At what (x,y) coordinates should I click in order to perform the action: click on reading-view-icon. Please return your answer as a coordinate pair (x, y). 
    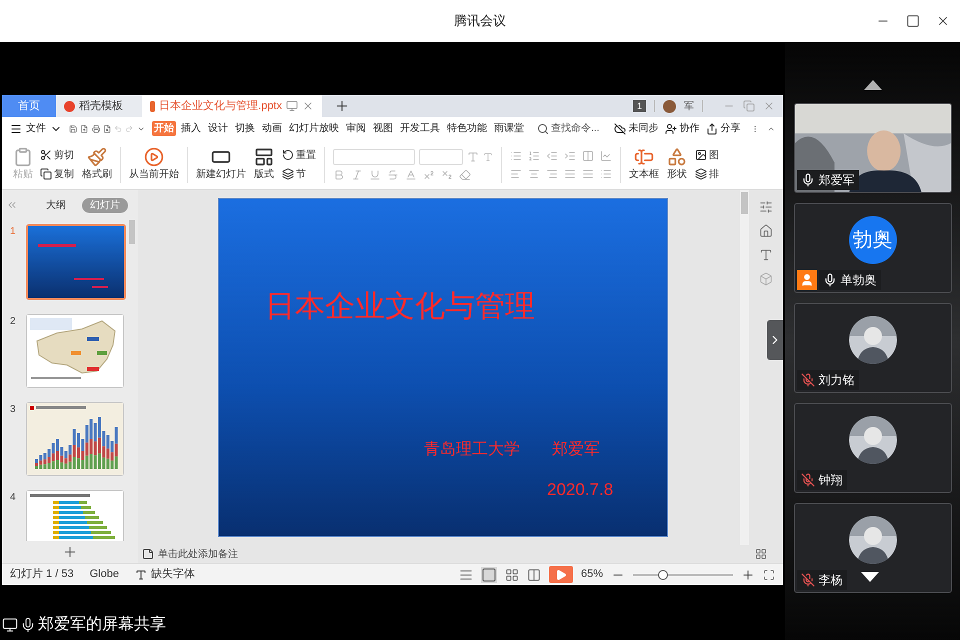
    Looking at the image, I should click on (533, 575).